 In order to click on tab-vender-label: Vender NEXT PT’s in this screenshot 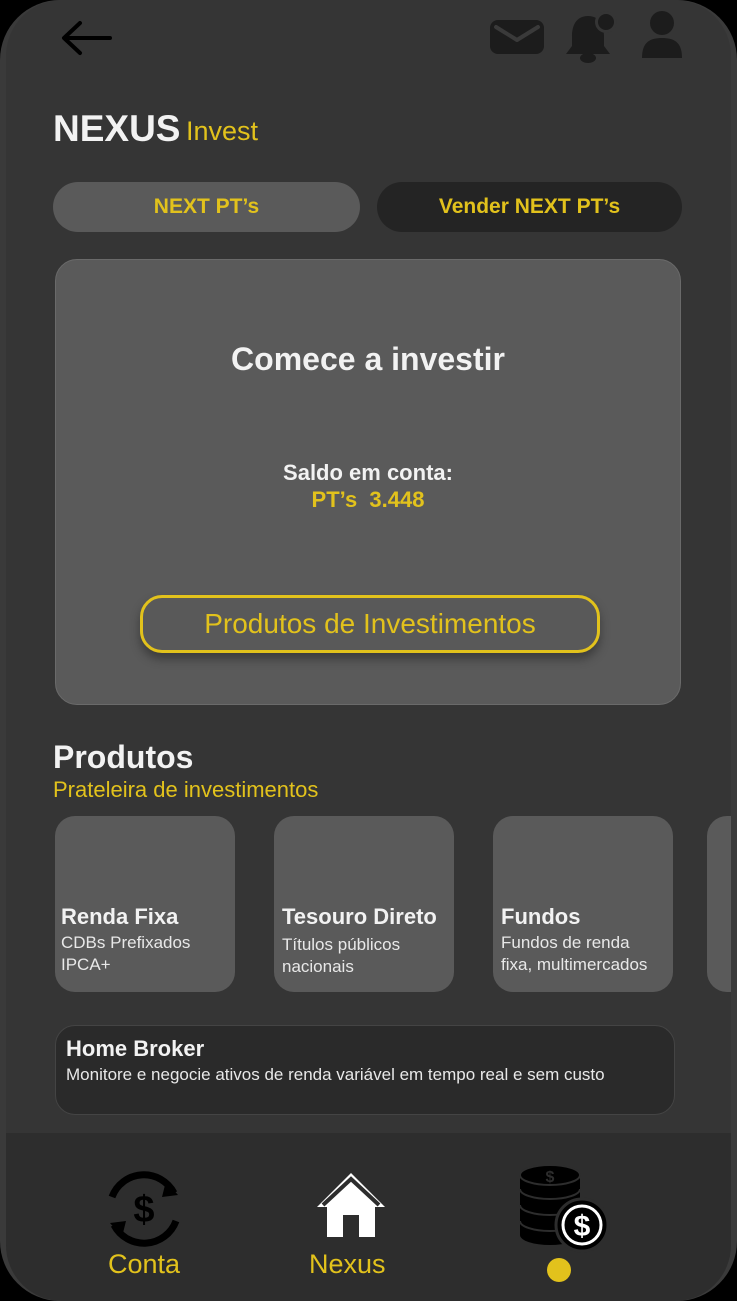, I will do `click(529, 206)`.